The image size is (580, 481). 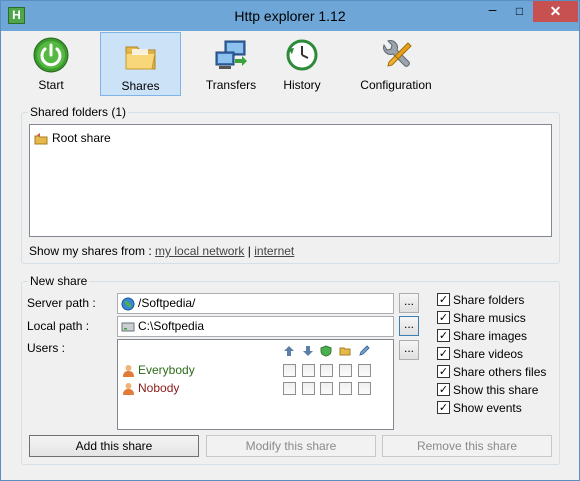 I want to click on root-share-label: Root share, so click(x=81, y=138).